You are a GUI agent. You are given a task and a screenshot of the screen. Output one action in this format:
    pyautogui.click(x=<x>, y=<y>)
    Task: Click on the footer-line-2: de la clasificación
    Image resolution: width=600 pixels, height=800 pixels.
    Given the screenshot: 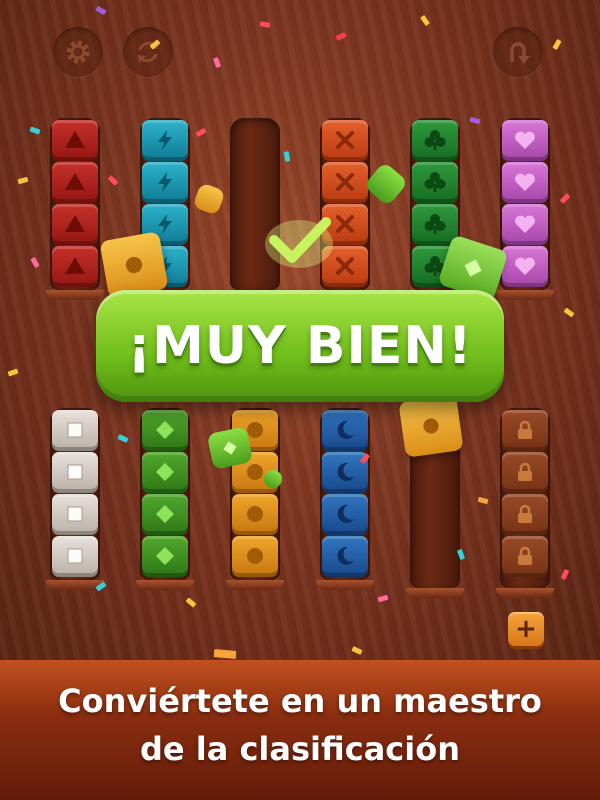 What is the action you would take?
    pyautogui.click(x=300, y=749)
    